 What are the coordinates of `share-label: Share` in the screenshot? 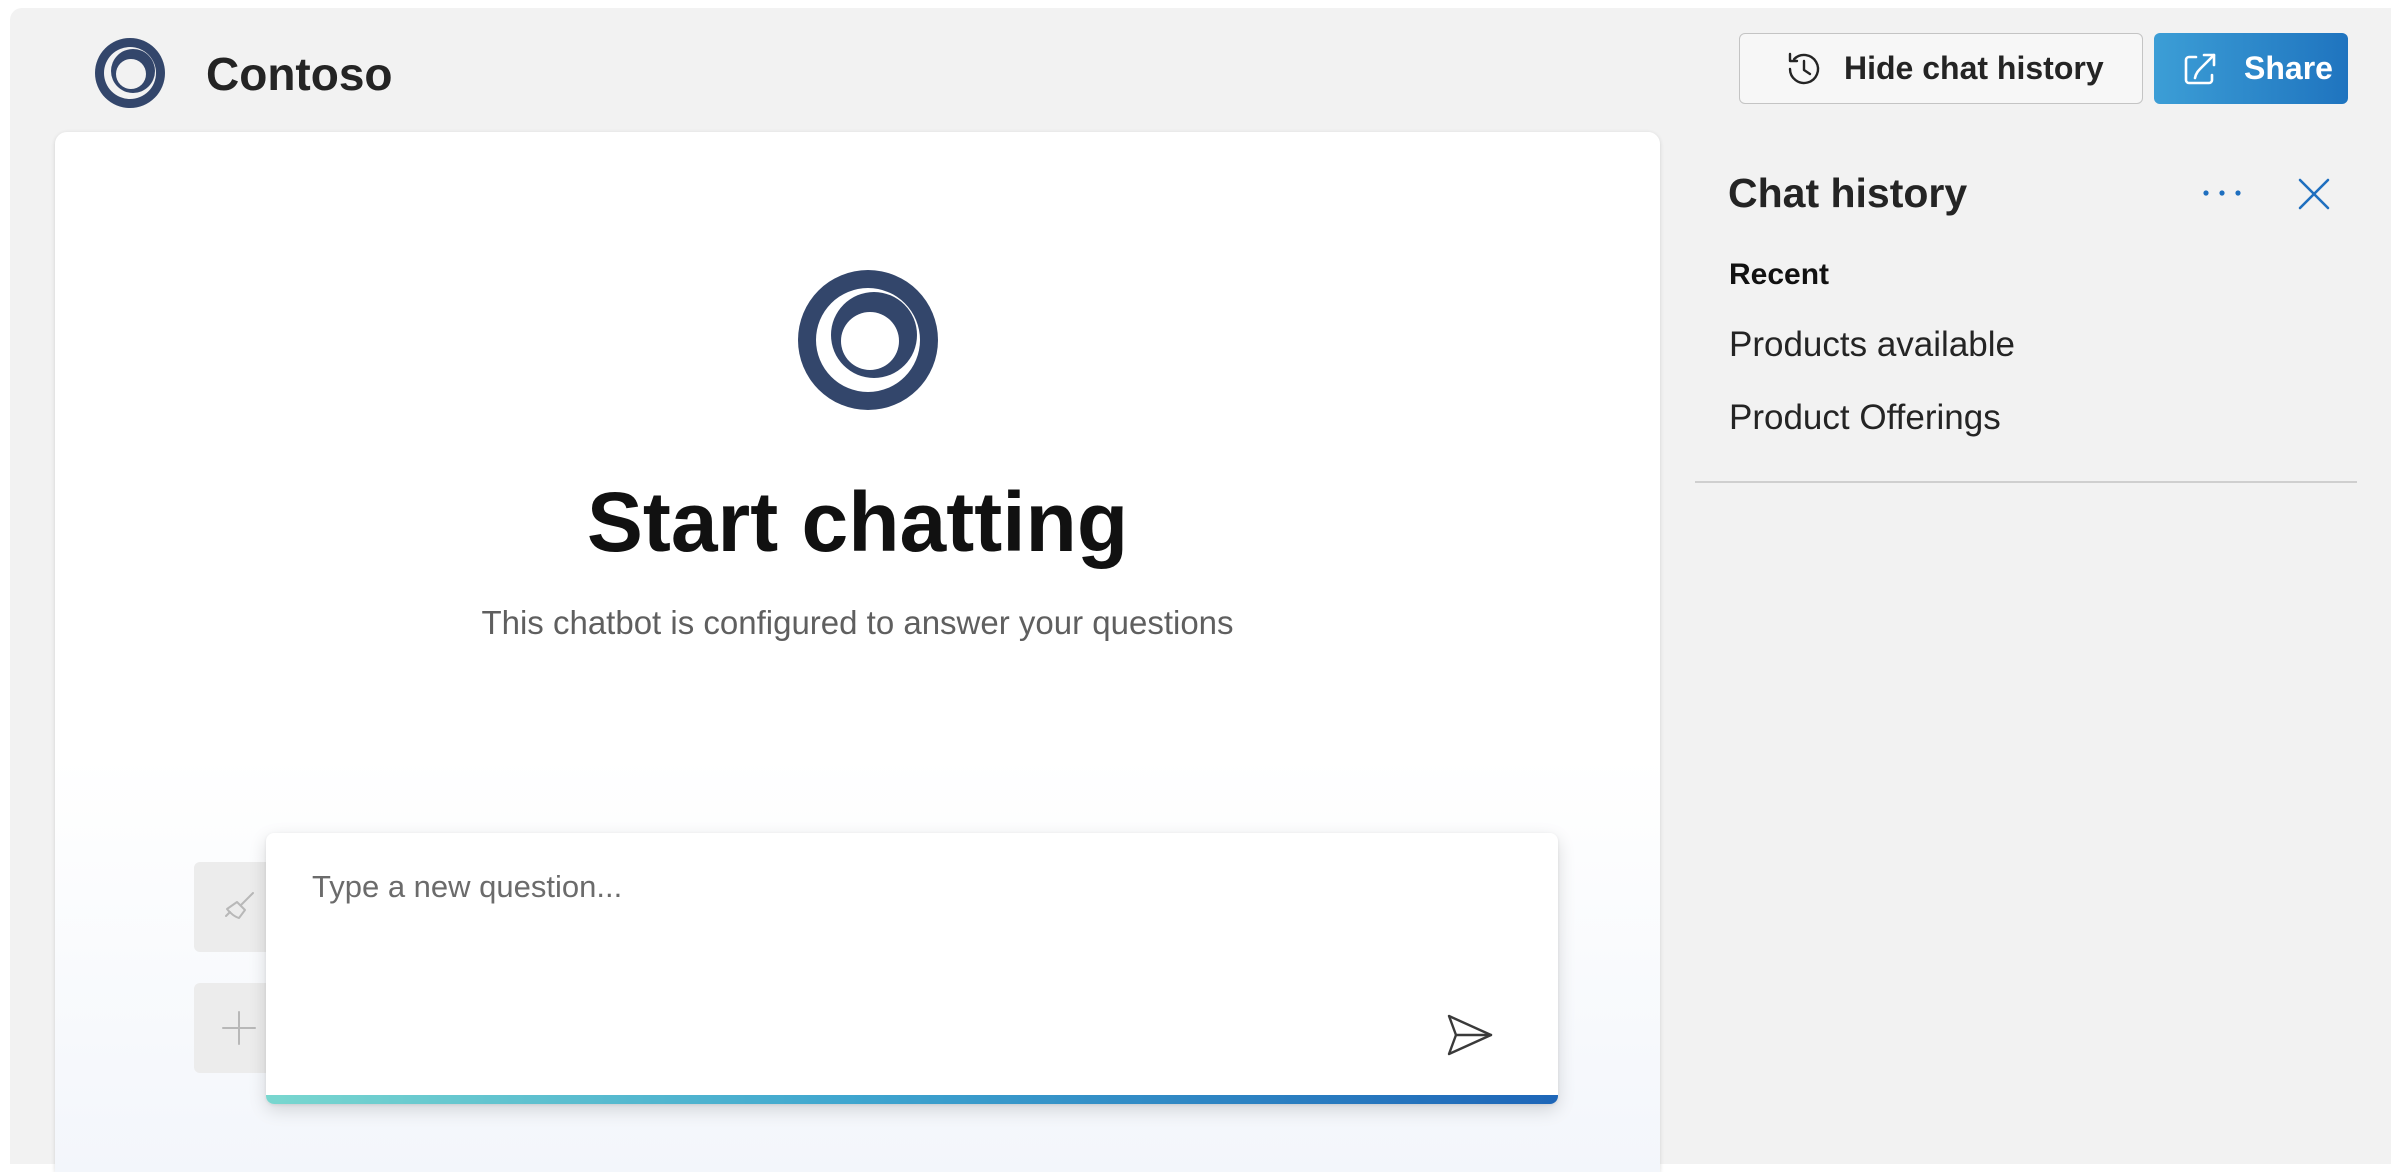 It's located at (2288, 68).